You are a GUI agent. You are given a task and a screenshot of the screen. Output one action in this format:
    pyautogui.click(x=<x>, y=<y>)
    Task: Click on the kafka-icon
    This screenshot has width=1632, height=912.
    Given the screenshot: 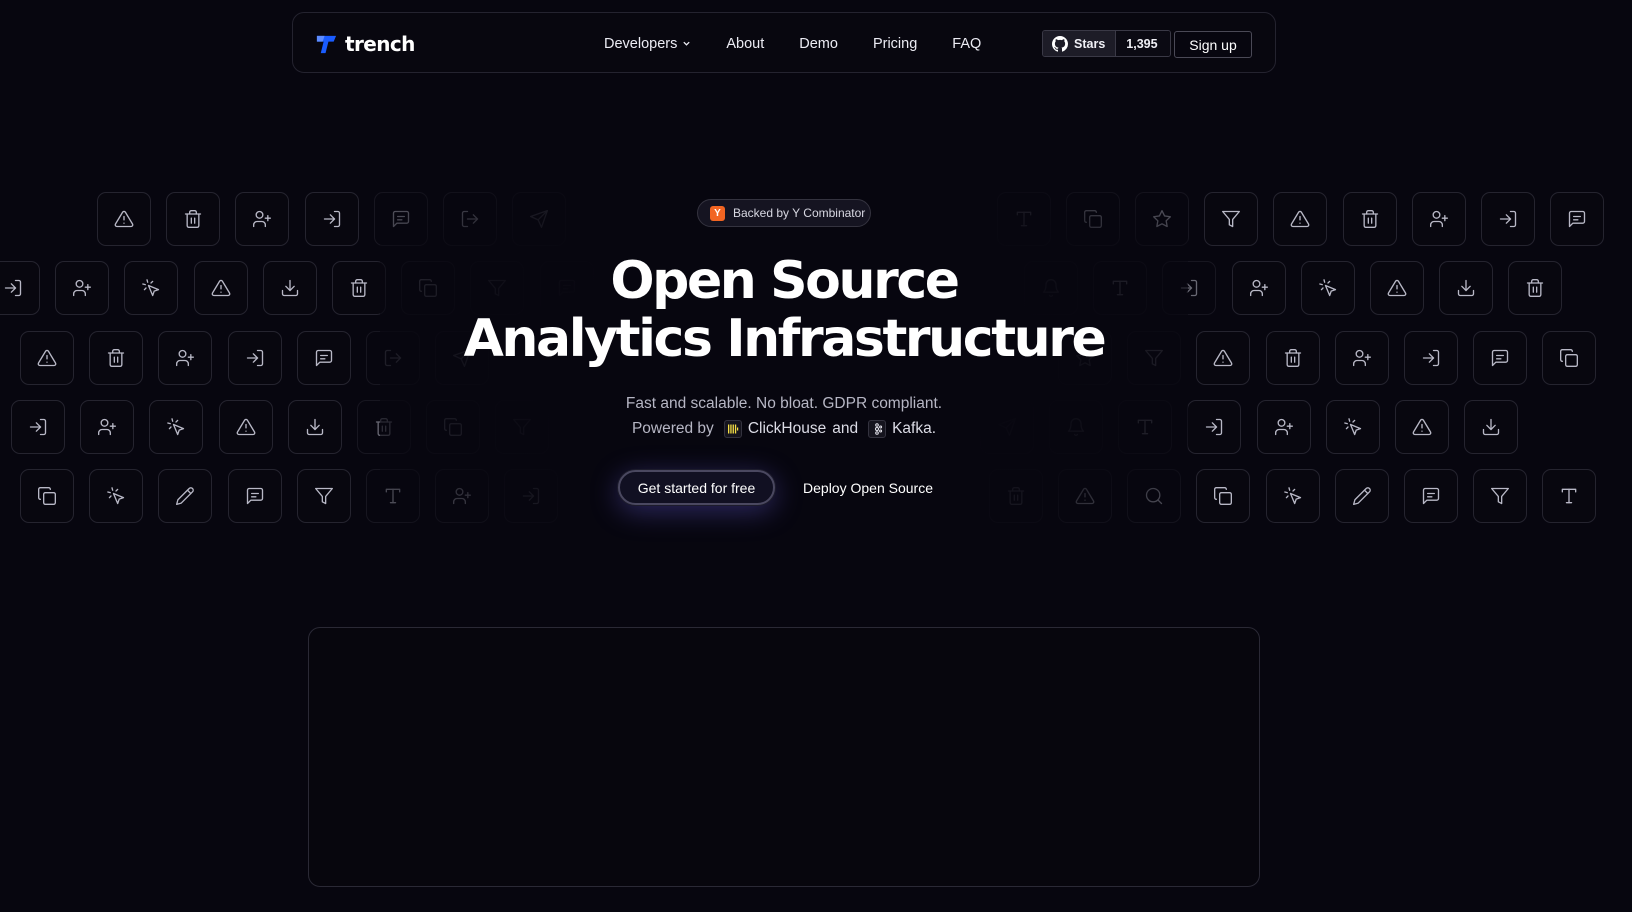 What is the action you would take?
    pyautogui.click(x=877, y=428)
    